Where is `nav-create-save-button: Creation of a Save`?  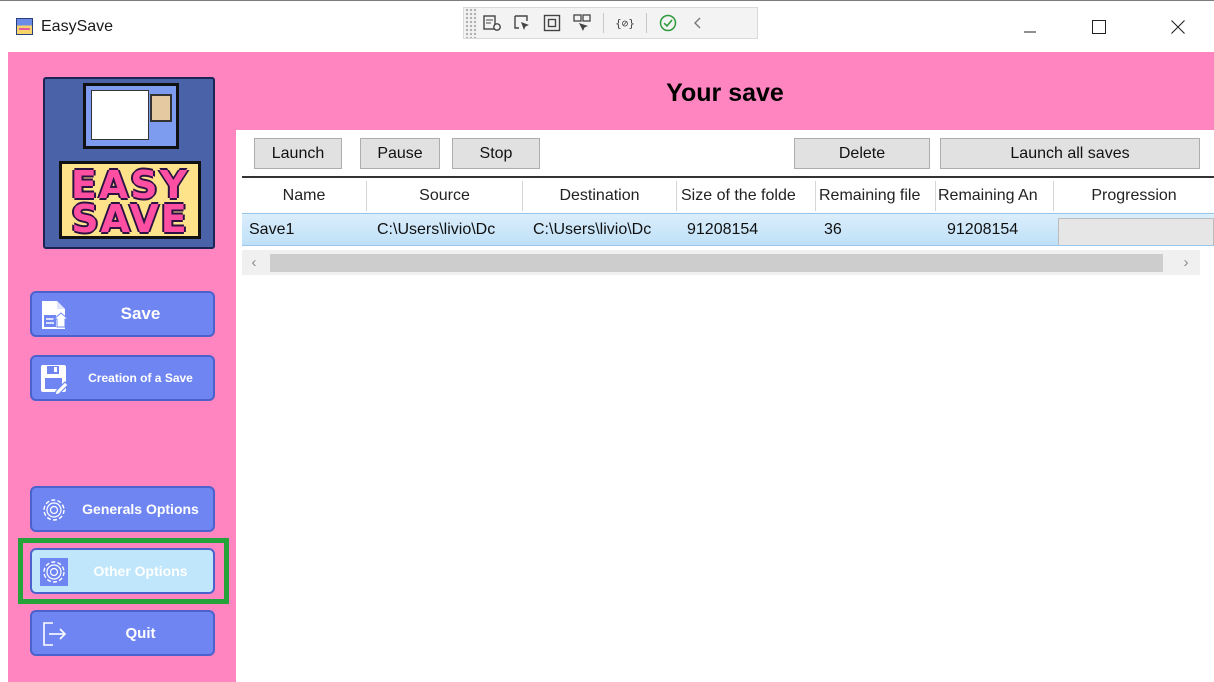 nav-create-save-button: Creation of a Save is located at coordinates (122, 378).